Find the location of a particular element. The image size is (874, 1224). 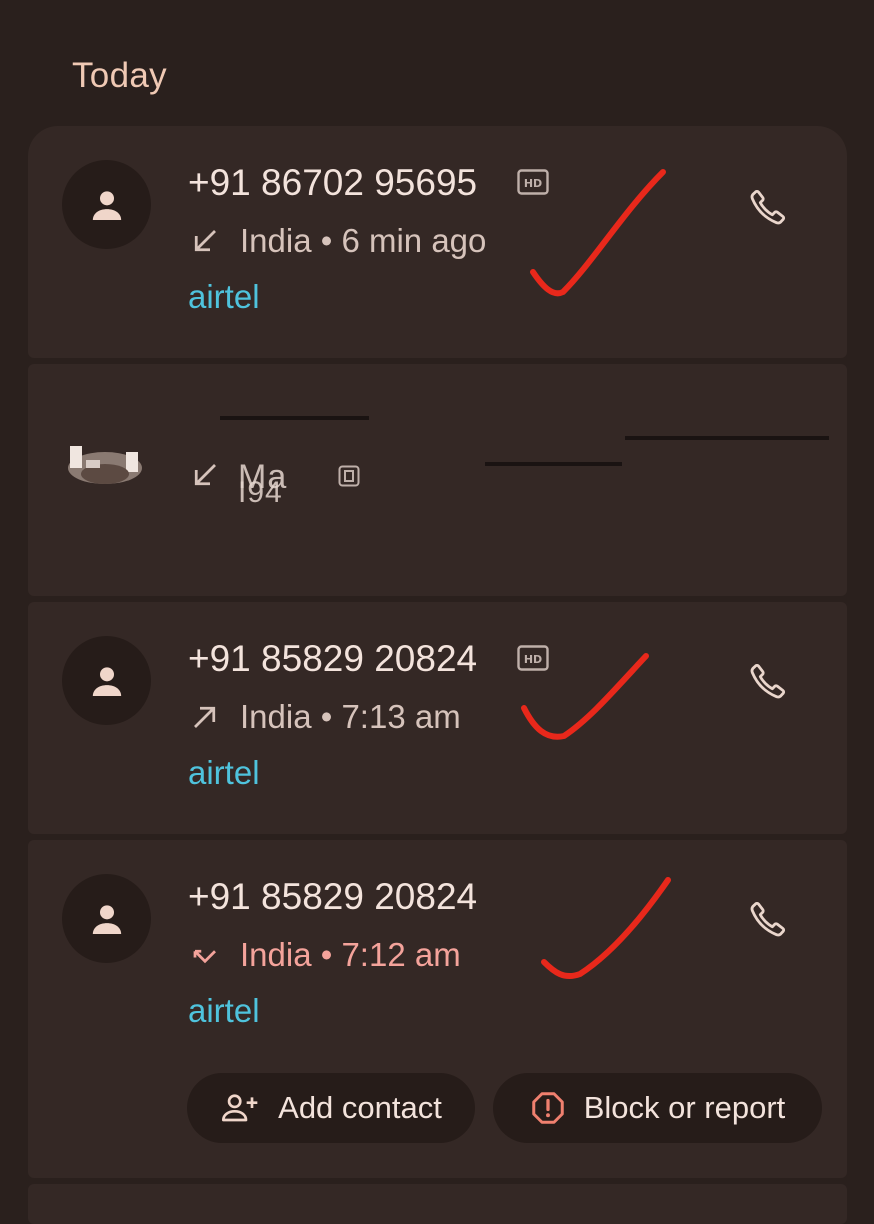

call-meta: India • 7:12 am is located at coordinates (325, 955).